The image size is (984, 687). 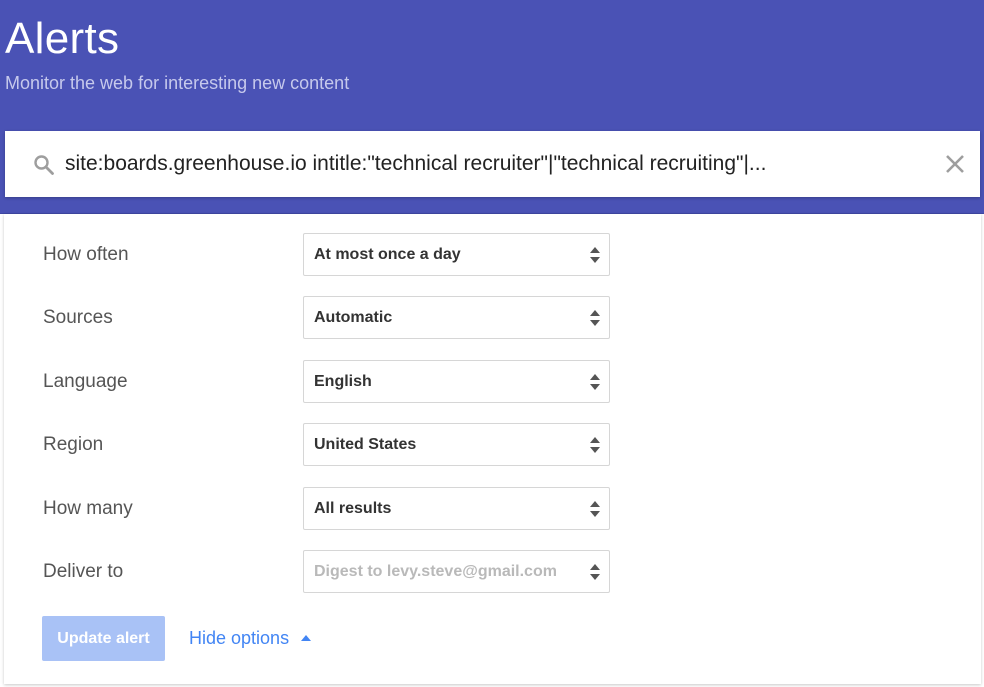 I want to click on option-row-region: Region United States, so click(x=492, y=445).